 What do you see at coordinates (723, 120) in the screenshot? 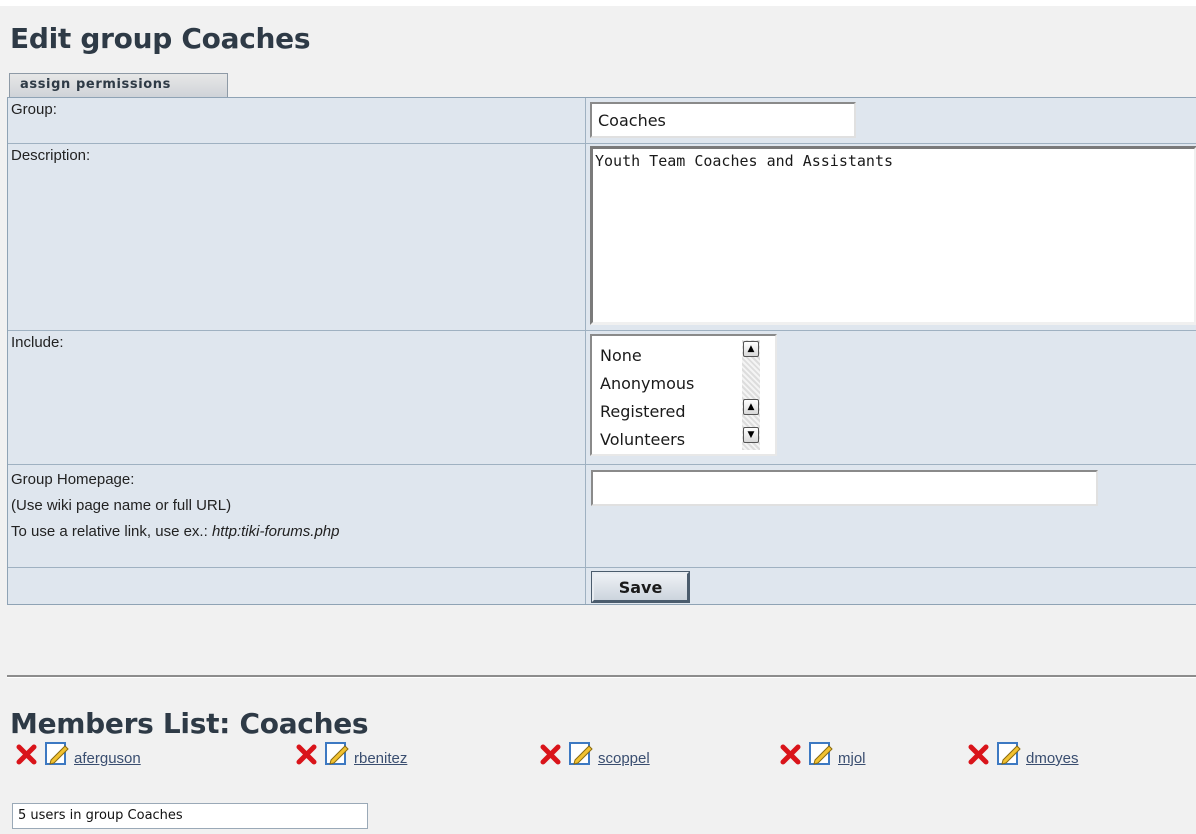
I see `group-name-input` at bounding box center [723, 120].